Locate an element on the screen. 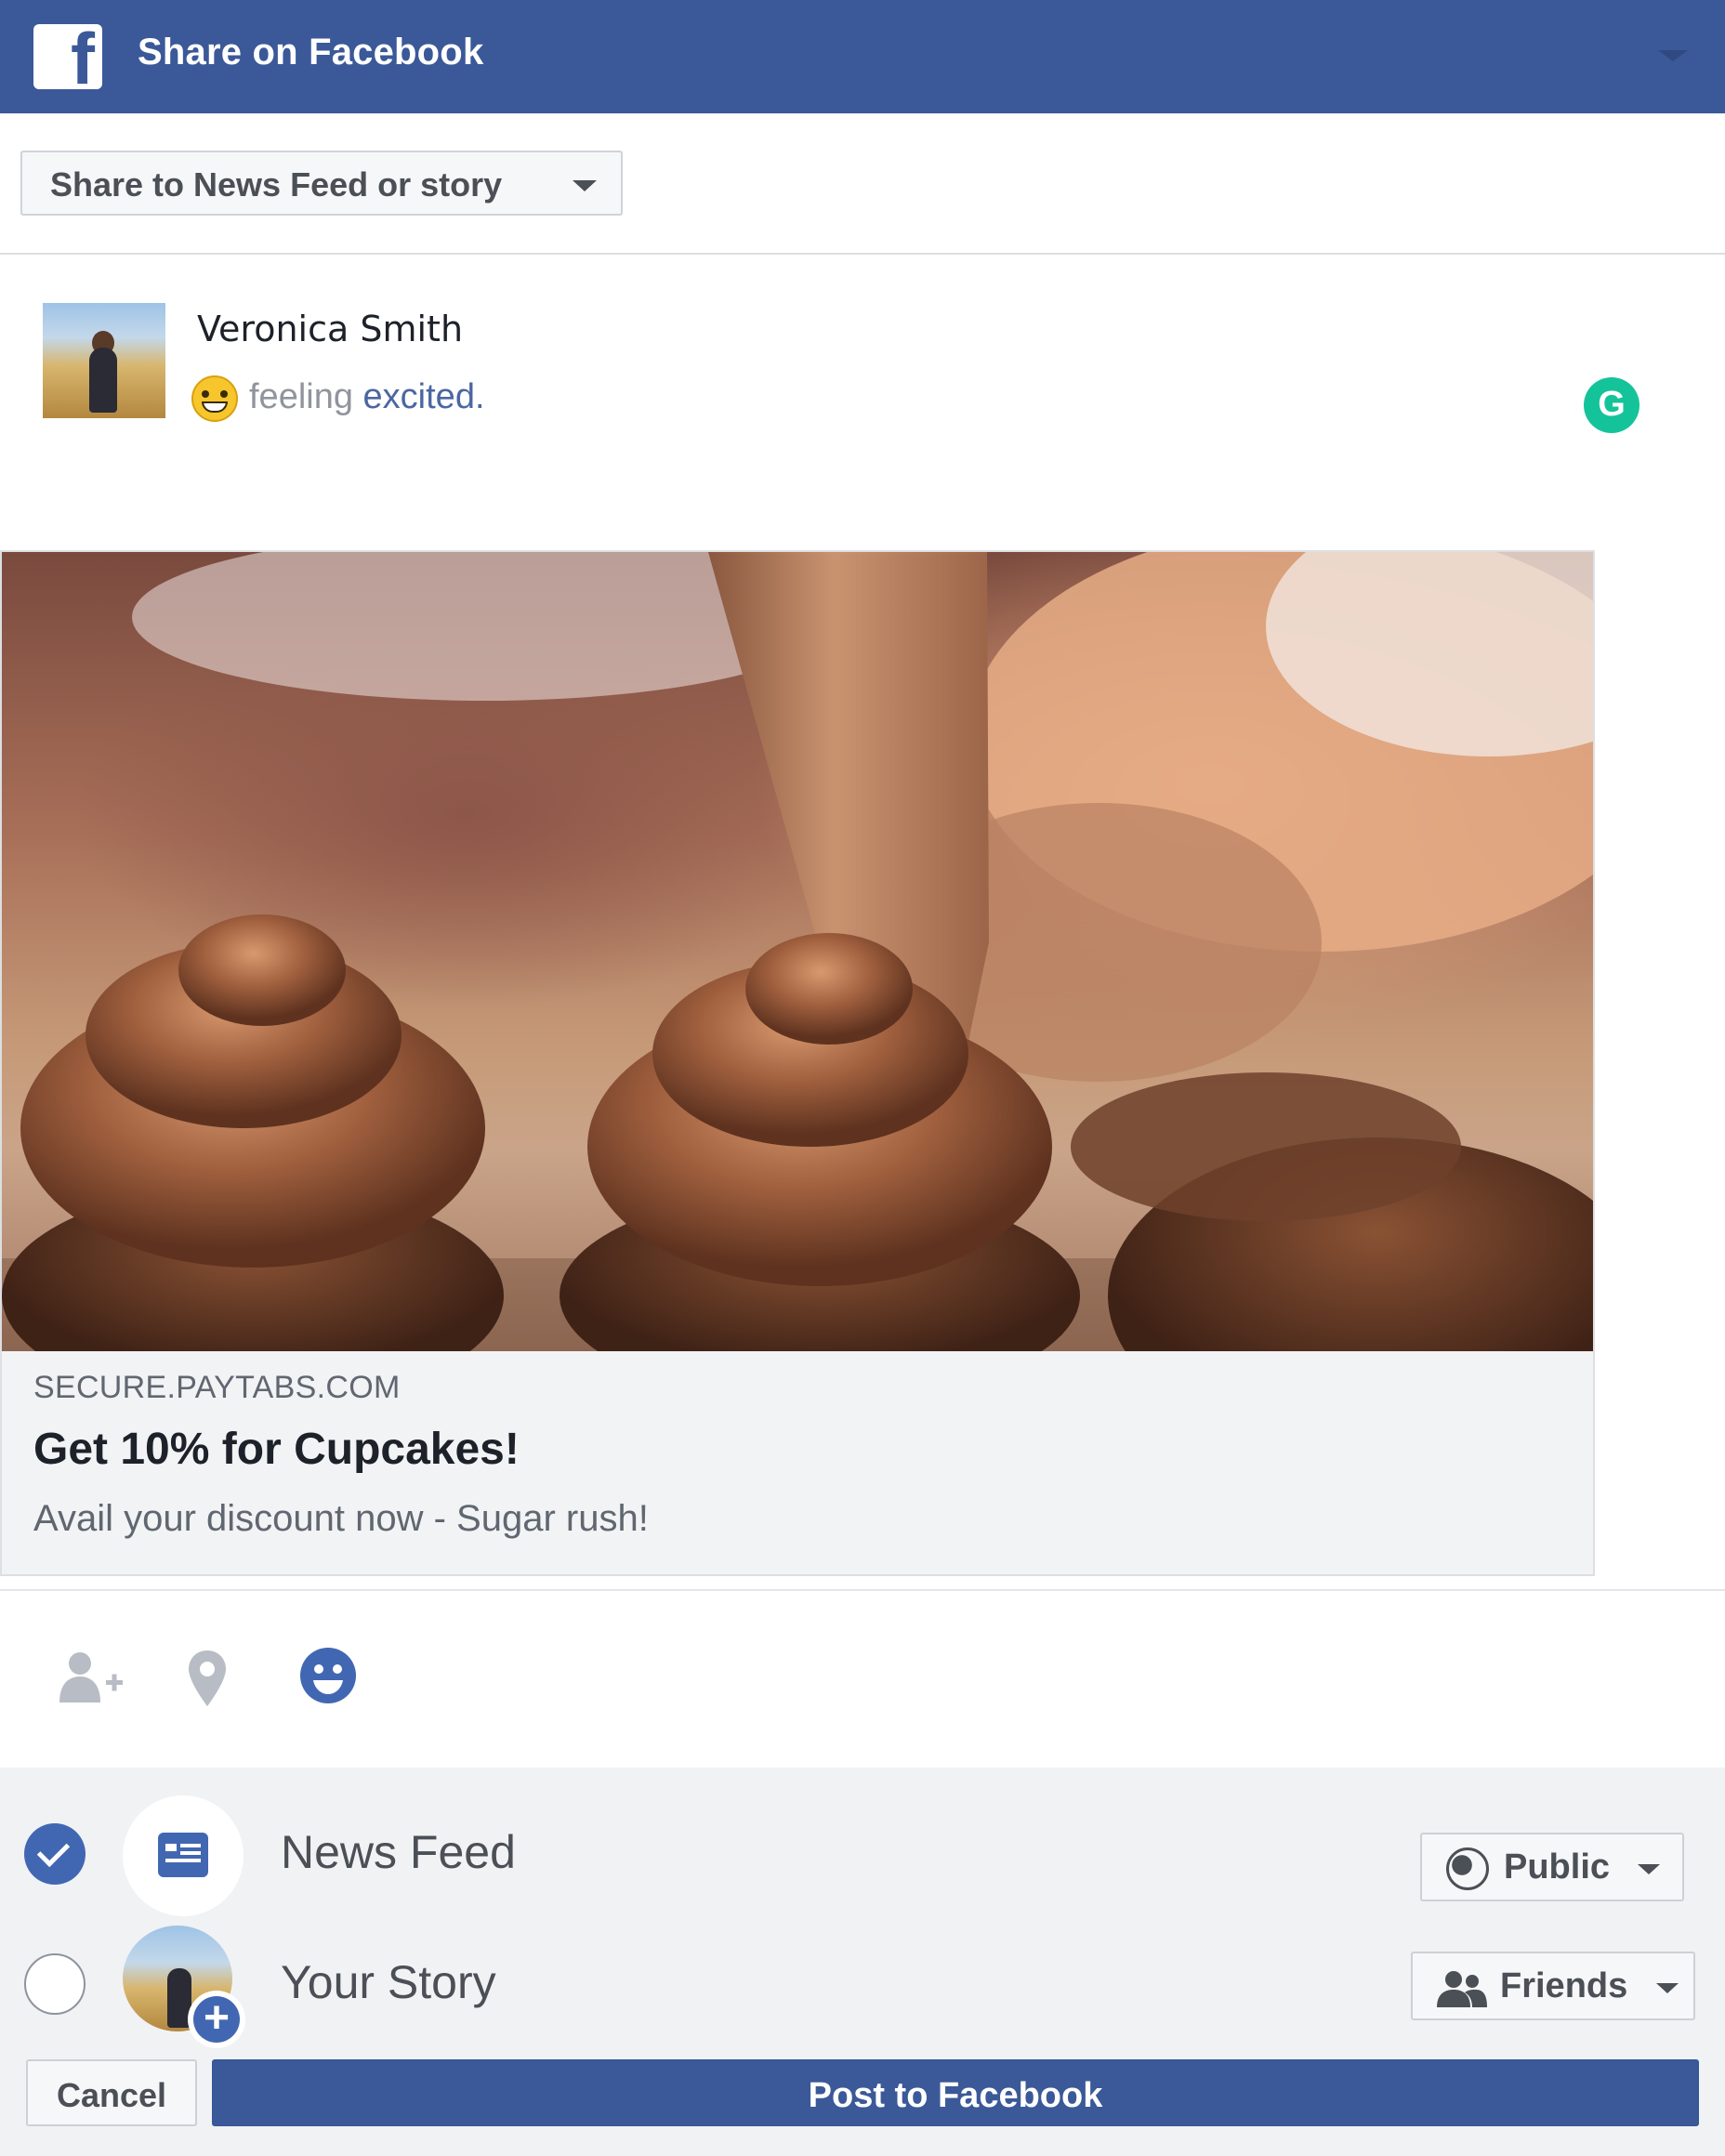  chevron-down-icon is located at coordinates (1673, 56).